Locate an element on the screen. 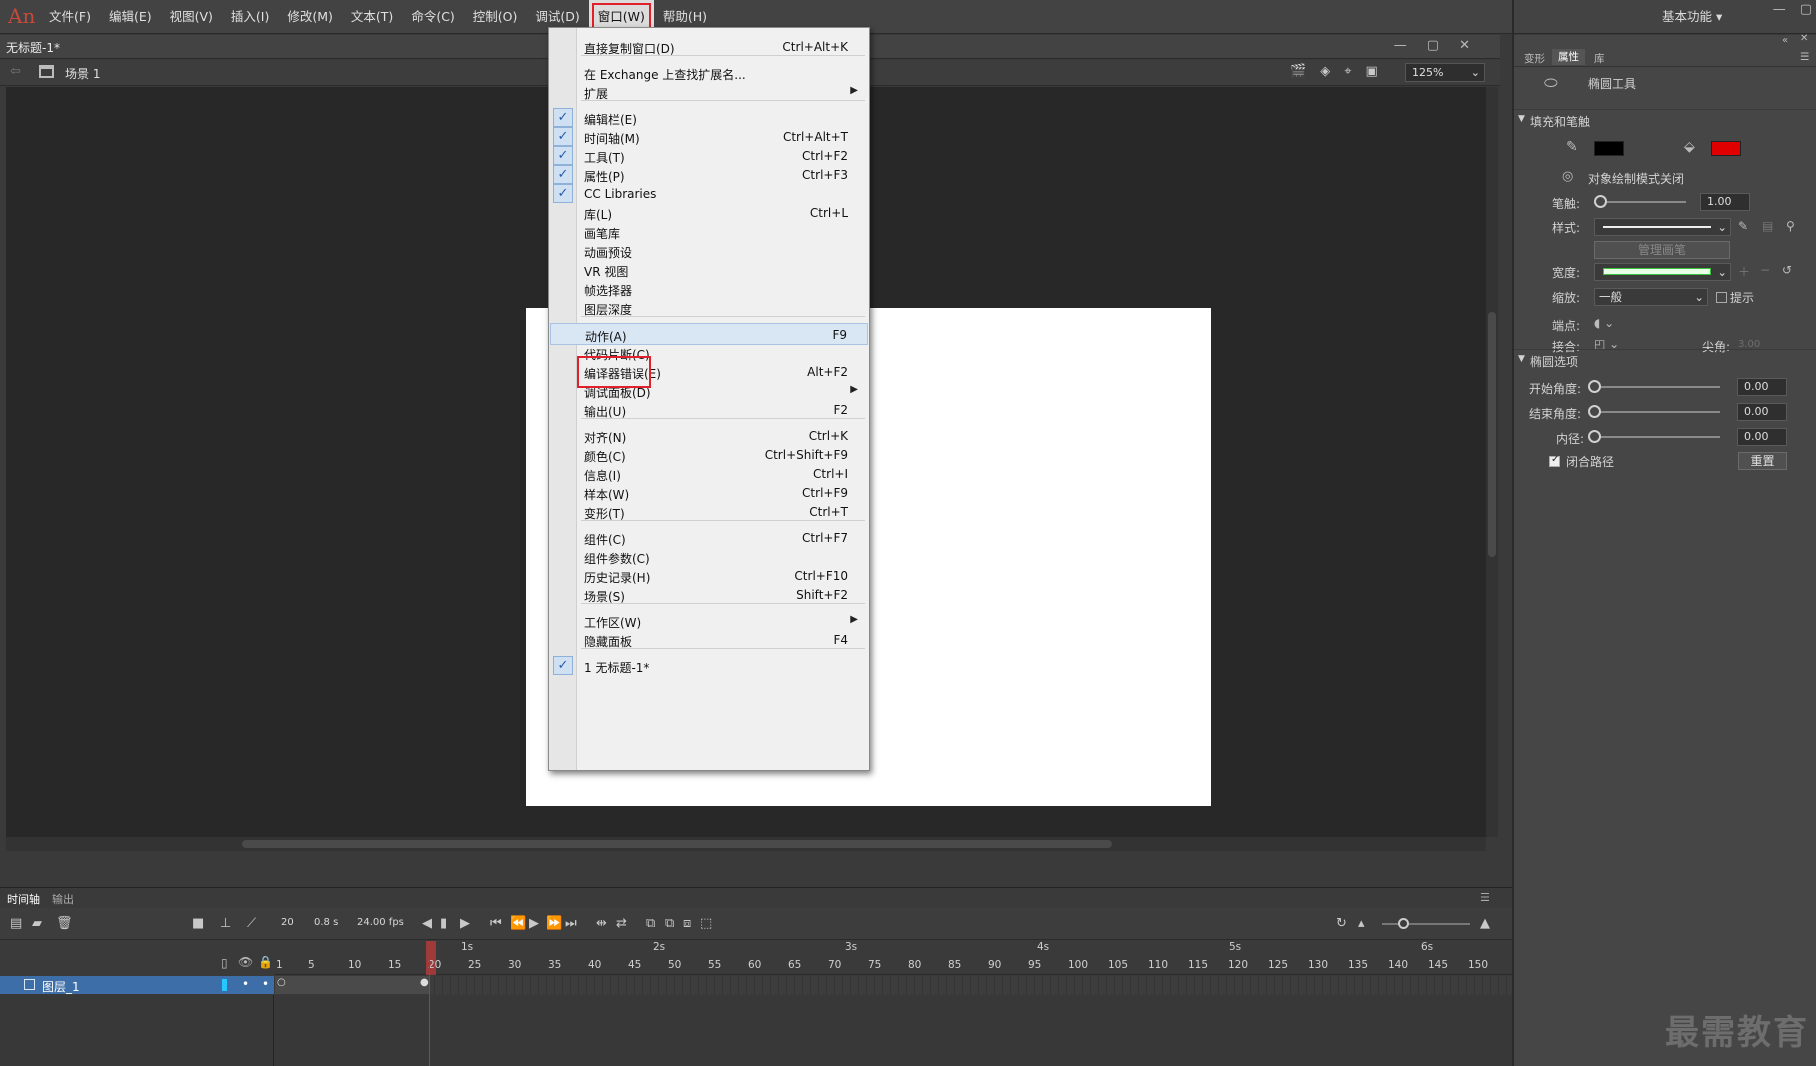 Image resolution: width=1816 pixels, height=1066 pixels. delete-icon: 🗑 is located at coordinates (64, 923).